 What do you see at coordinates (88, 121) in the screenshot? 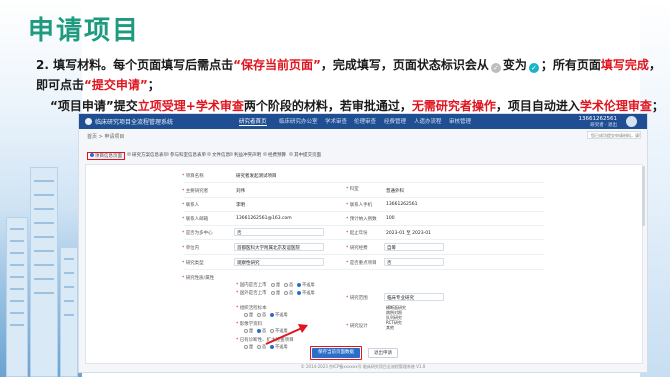
I see `hospital-logo-icon` at bounding box center [88, 121].